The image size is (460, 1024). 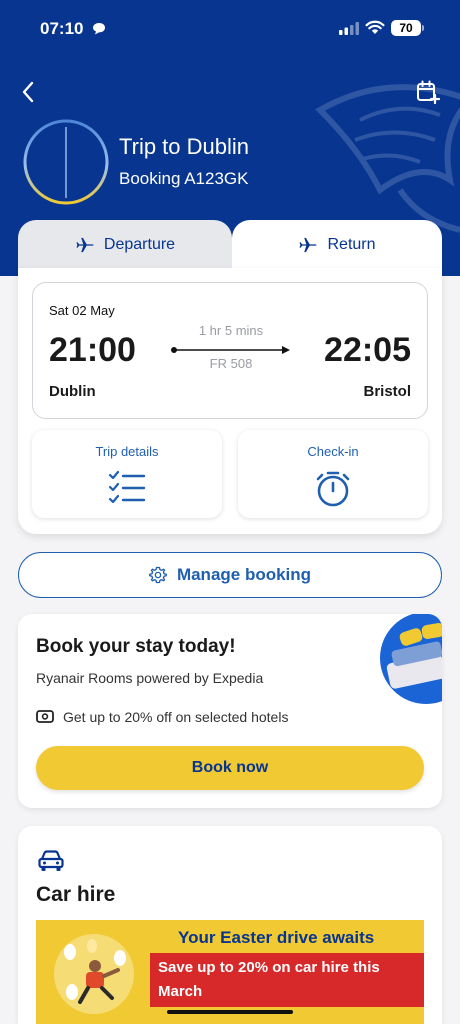 I want to click on battery-tip, so click(x=423, y=28).